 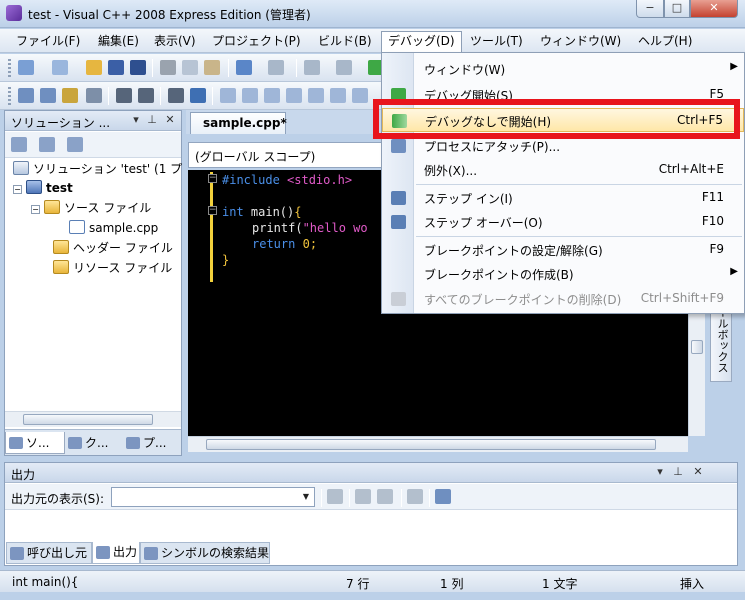 I want to click on decrease-indent-icon, so click(x=124, y=95).